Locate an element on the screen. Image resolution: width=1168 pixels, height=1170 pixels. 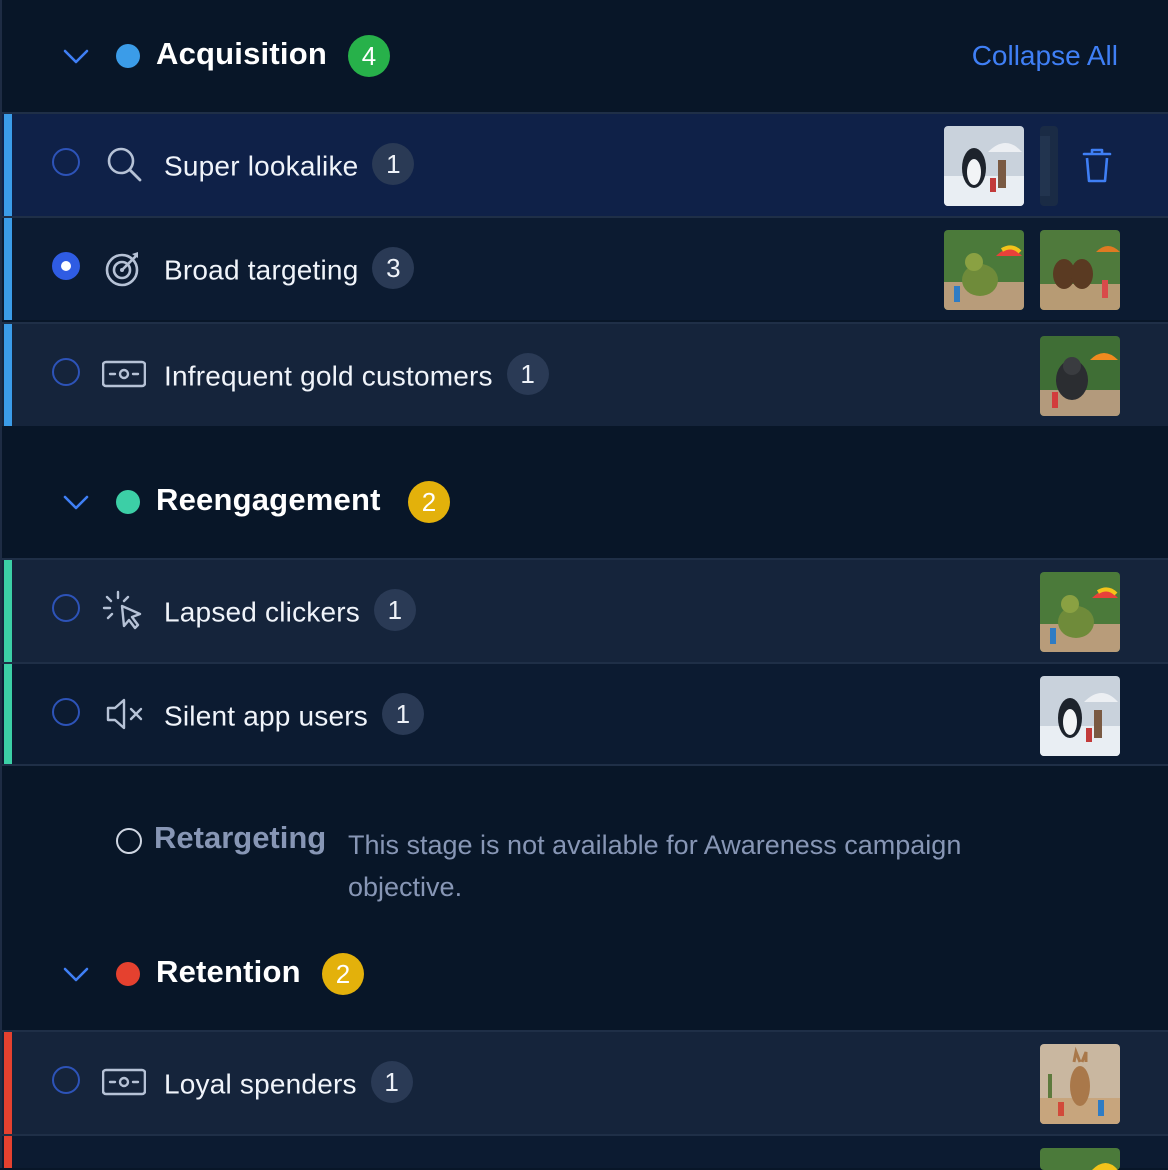
audience-row: Broad targeting 3 is located at coordinates (585, 268).